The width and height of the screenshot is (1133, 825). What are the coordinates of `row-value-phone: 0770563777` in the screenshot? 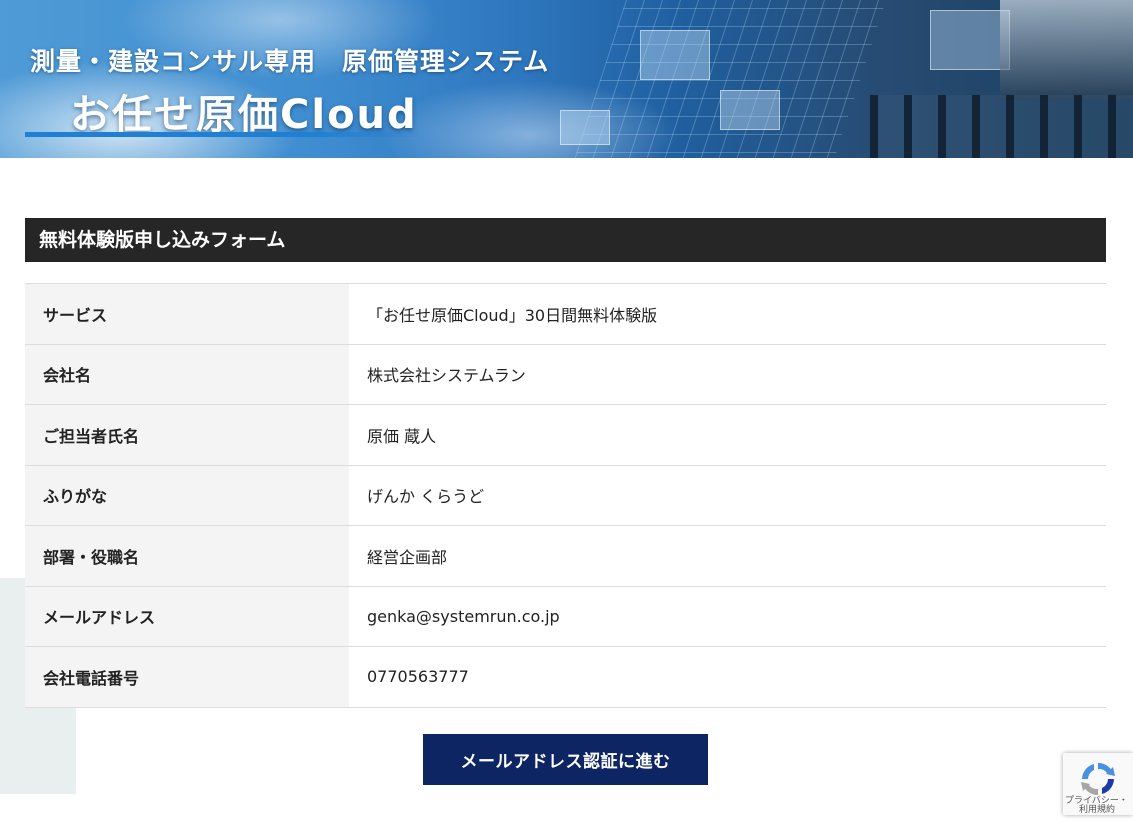 It's located at (418, 677).